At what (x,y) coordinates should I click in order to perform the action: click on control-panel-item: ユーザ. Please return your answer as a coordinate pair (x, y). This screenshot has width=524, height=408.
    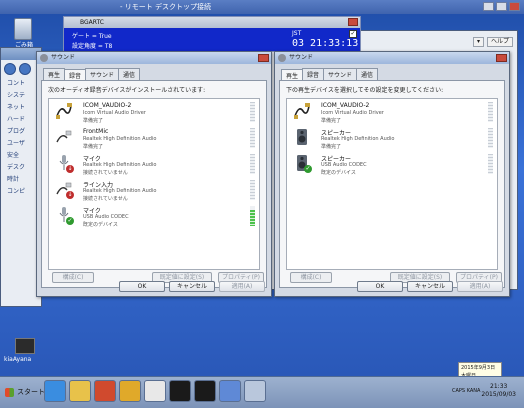
    Looking at the image, I should click on (21, 144).